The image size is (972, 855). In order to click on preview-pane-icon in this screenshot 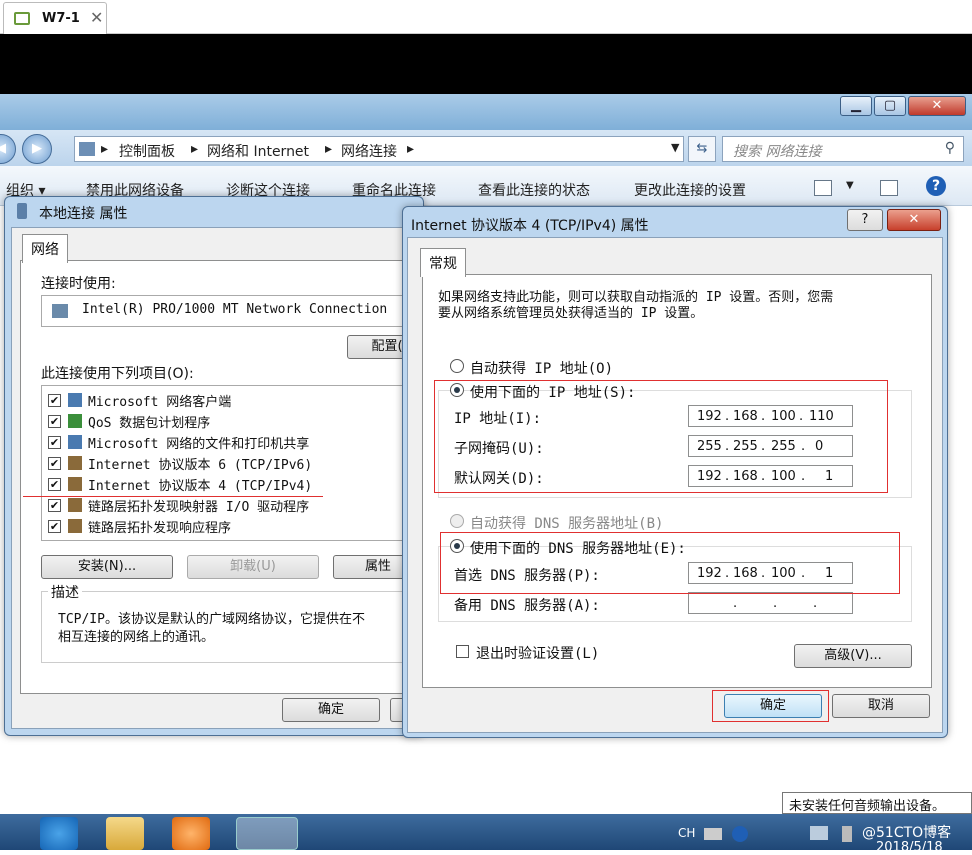, I will do `click(889, 188)`.